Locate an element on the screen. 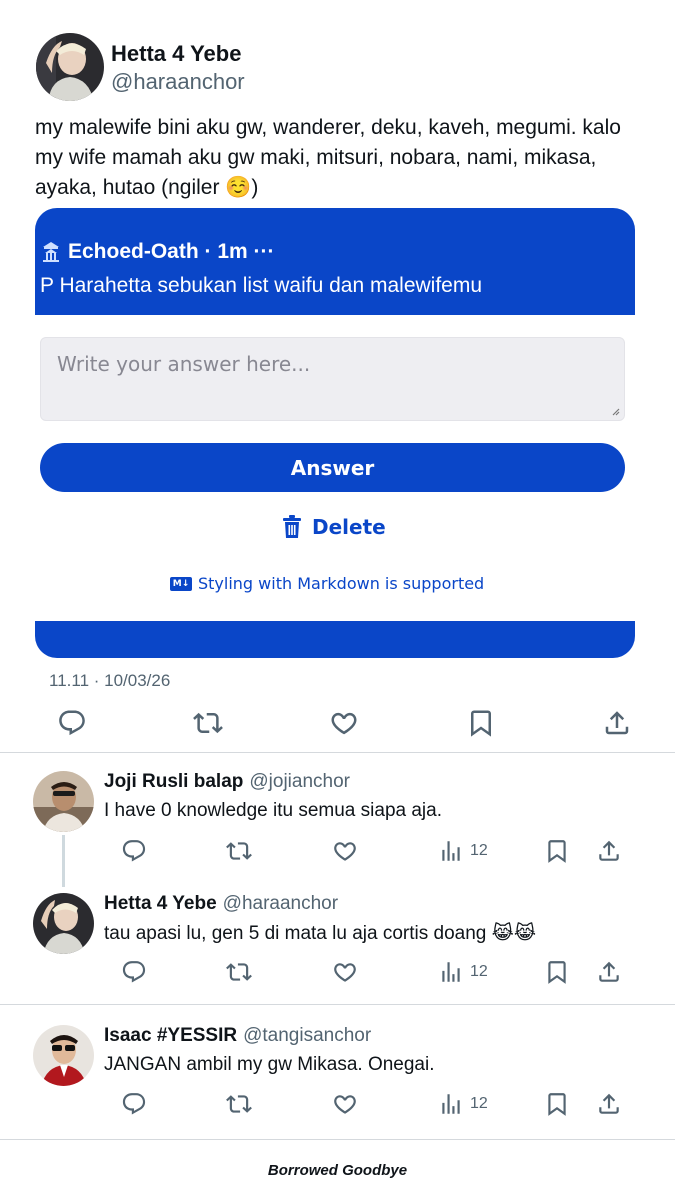 The width and height of the screenshot is (675, 1200). reply-text: I have 0 knowledge itu semua siapa aja. is located at coordinates (273, 810).